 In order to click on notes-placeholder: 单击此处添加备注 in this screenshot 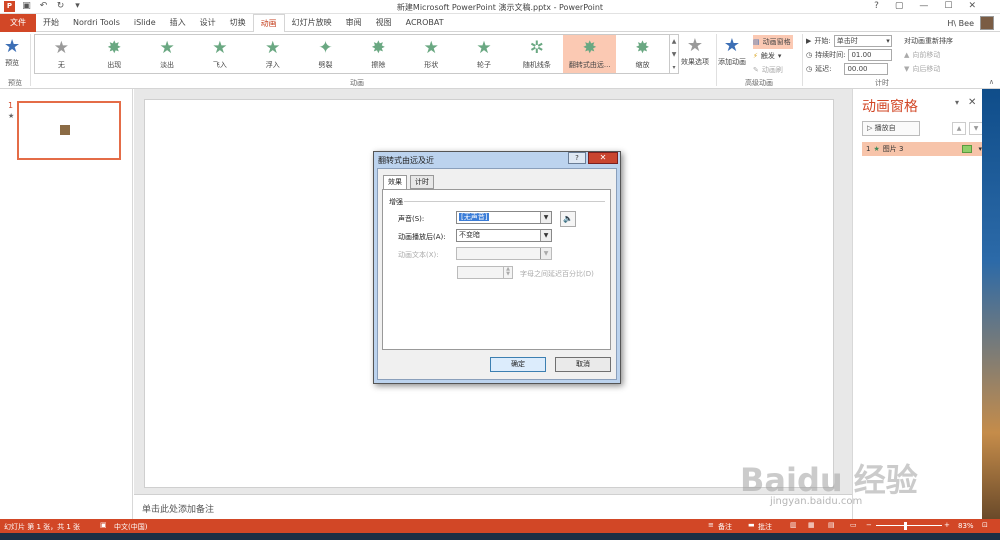, I will do `click(178, 508)`.